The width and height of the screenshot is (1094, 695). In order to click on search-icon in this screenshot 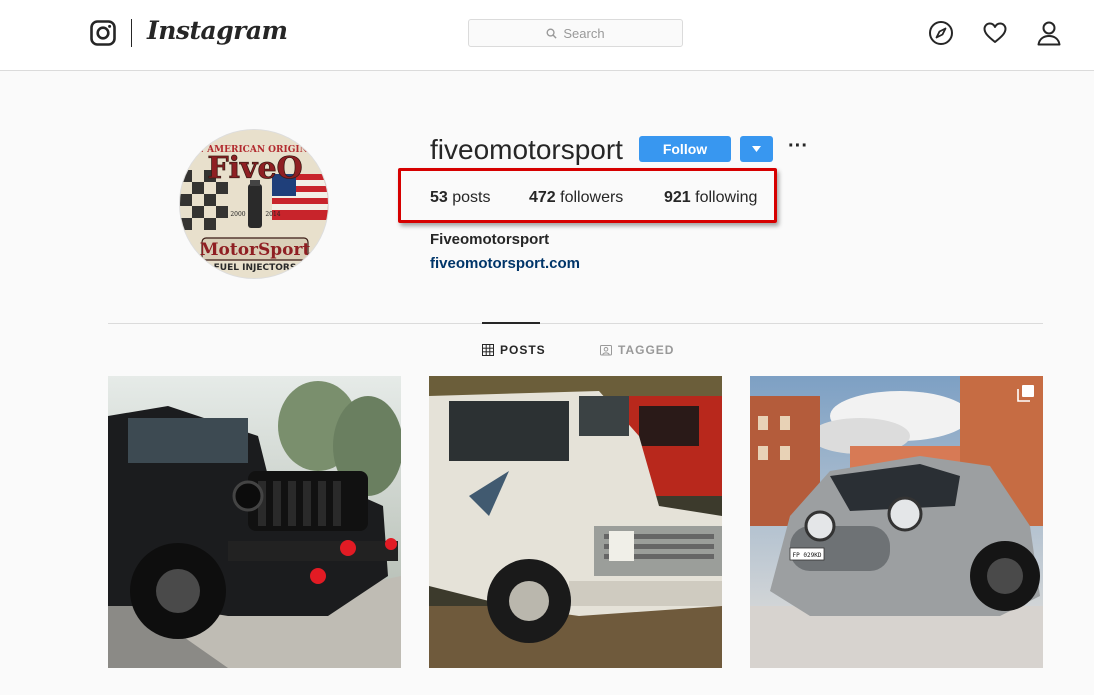, I will do `click(551, 33)`.